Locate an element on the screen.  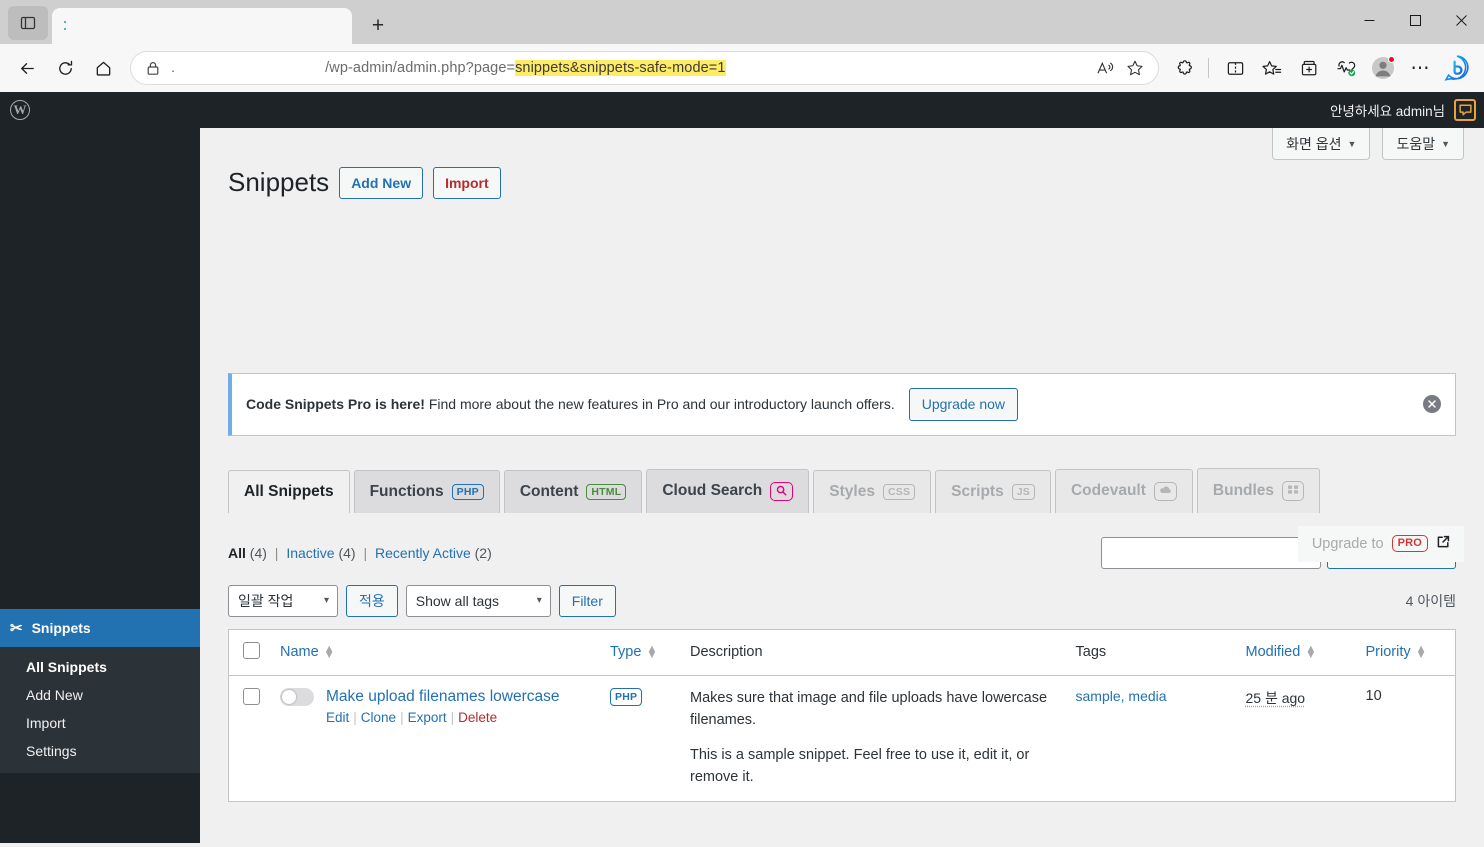
greeting-text: 안녕하세요 admin님 is located at coordinates (1387, 110).